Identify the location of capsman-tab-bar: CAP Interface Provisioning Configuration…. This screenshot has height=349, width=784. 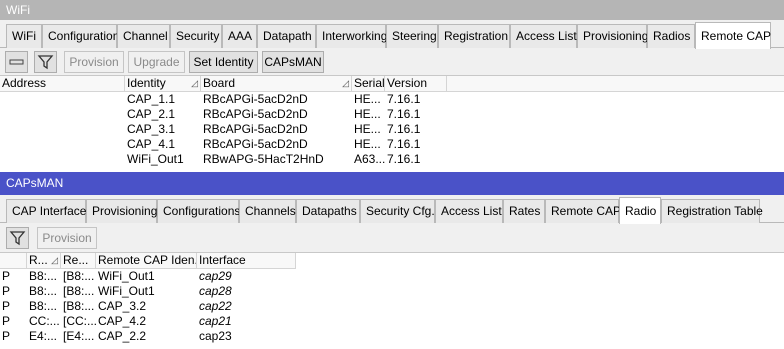
(392, 209).